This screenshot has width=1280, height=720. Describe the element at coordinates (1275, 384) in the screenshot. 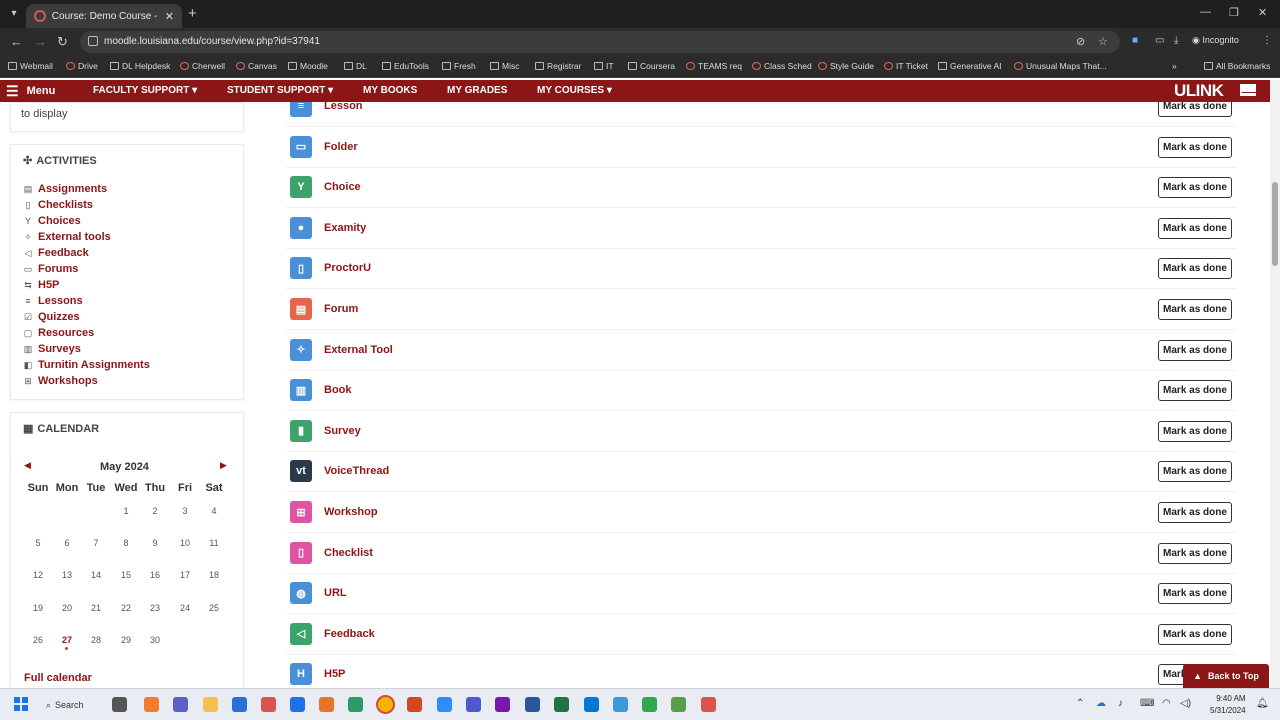

I see `page-scrollbar` at that location.